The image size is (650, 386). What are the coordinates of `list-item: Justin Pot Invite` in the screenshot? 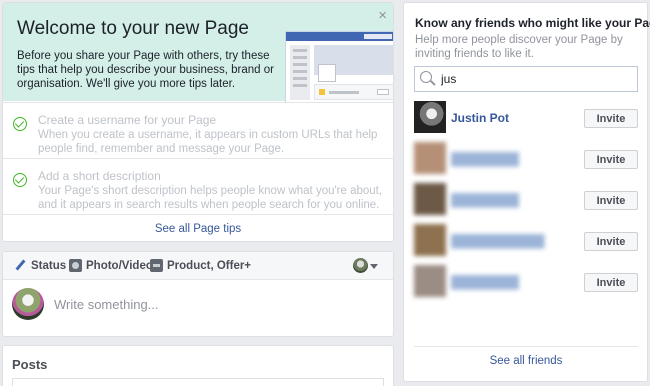 It's located at (526, 118).